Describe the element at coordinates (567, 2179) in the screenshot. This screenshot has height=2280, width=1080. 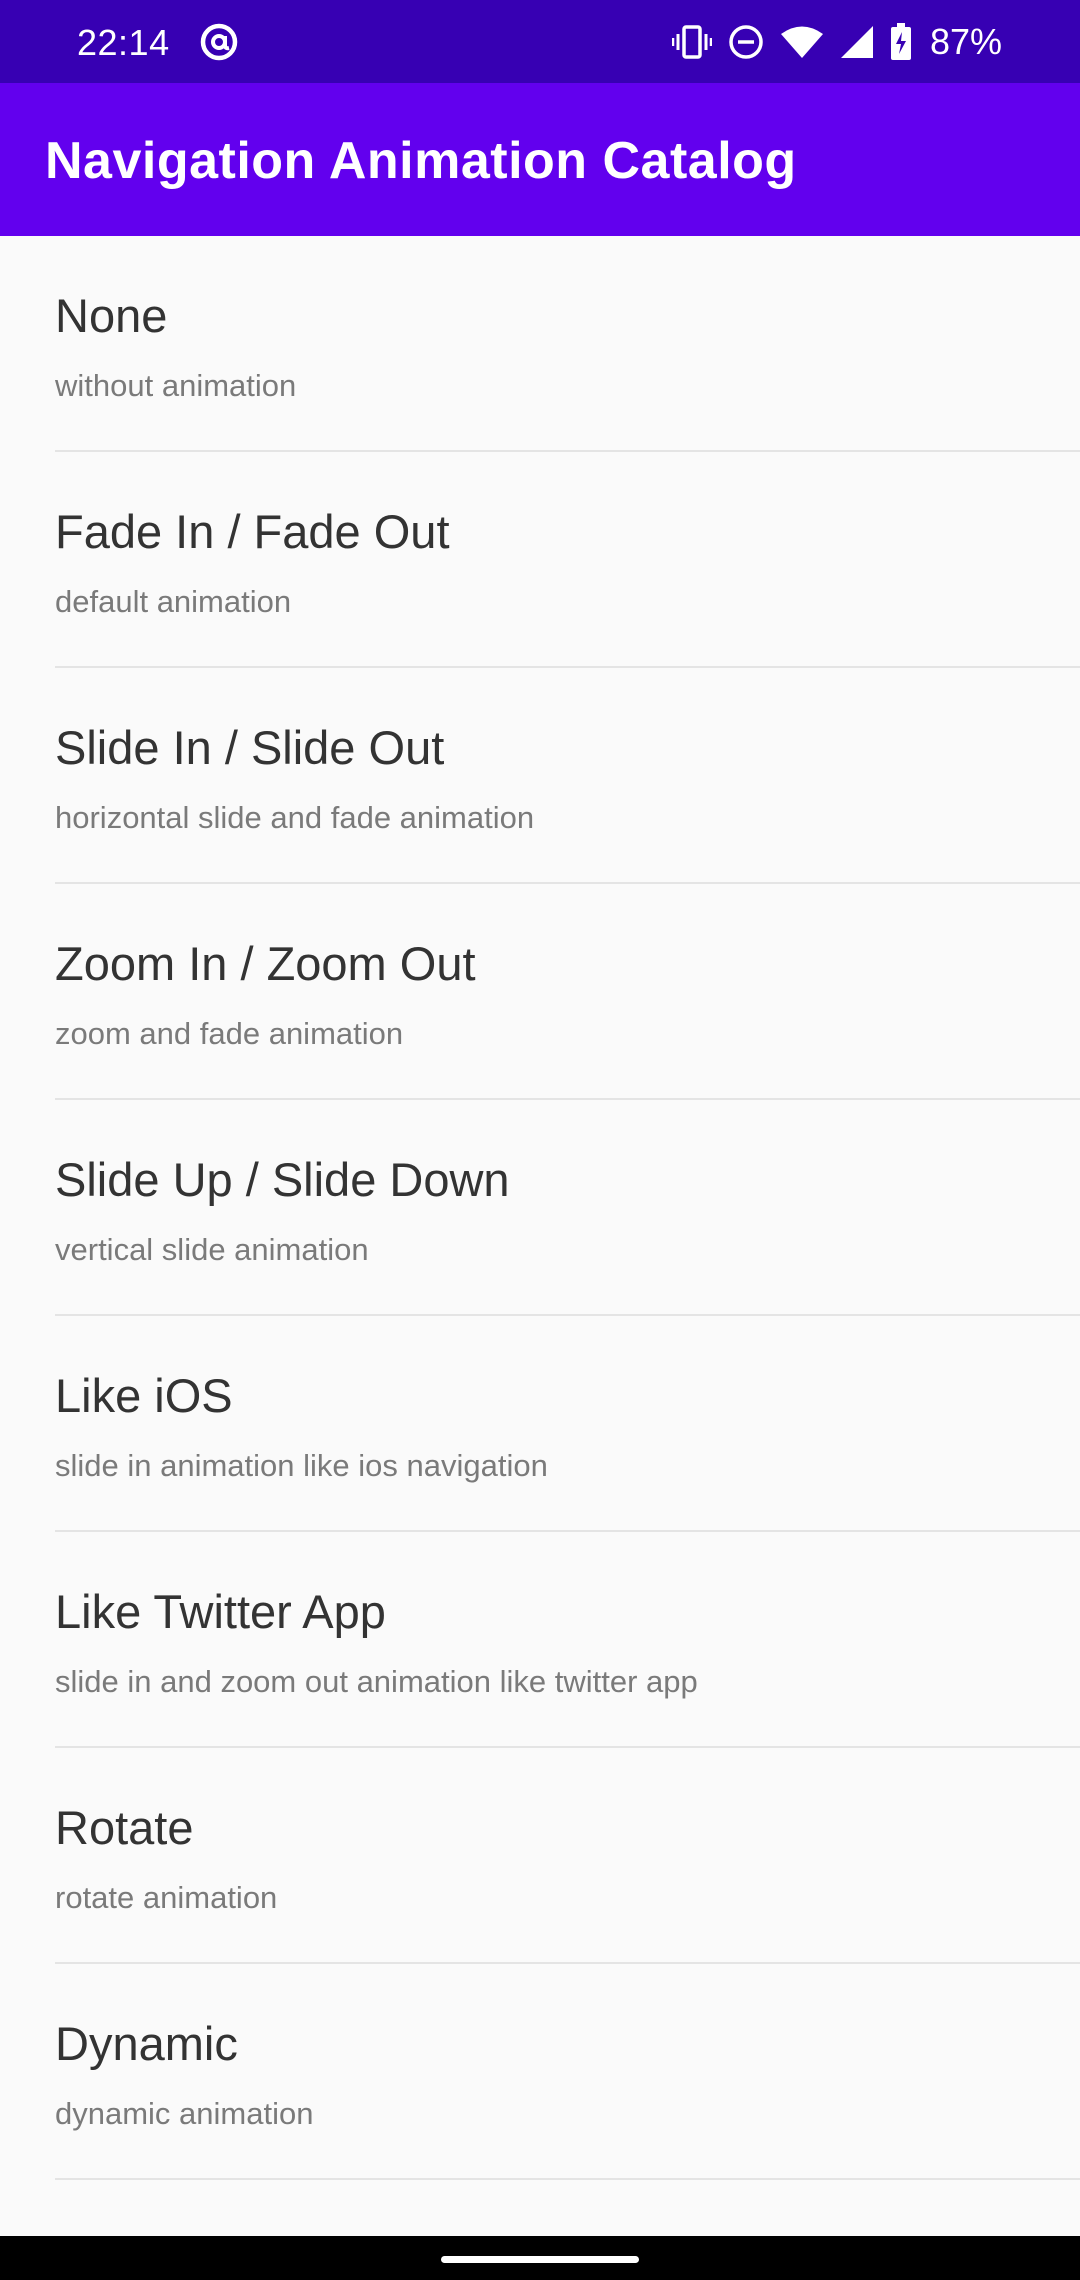
I see `divider` at that location.